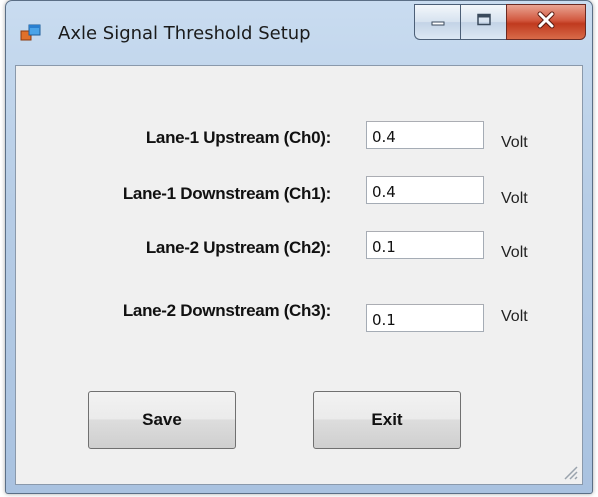 This screenshot has height=497, width=598. What do you see at coordinates (514, 252) in the screenshot?
I see `lane2-upstream-unit: Volt` at bounding box center [514, 252].